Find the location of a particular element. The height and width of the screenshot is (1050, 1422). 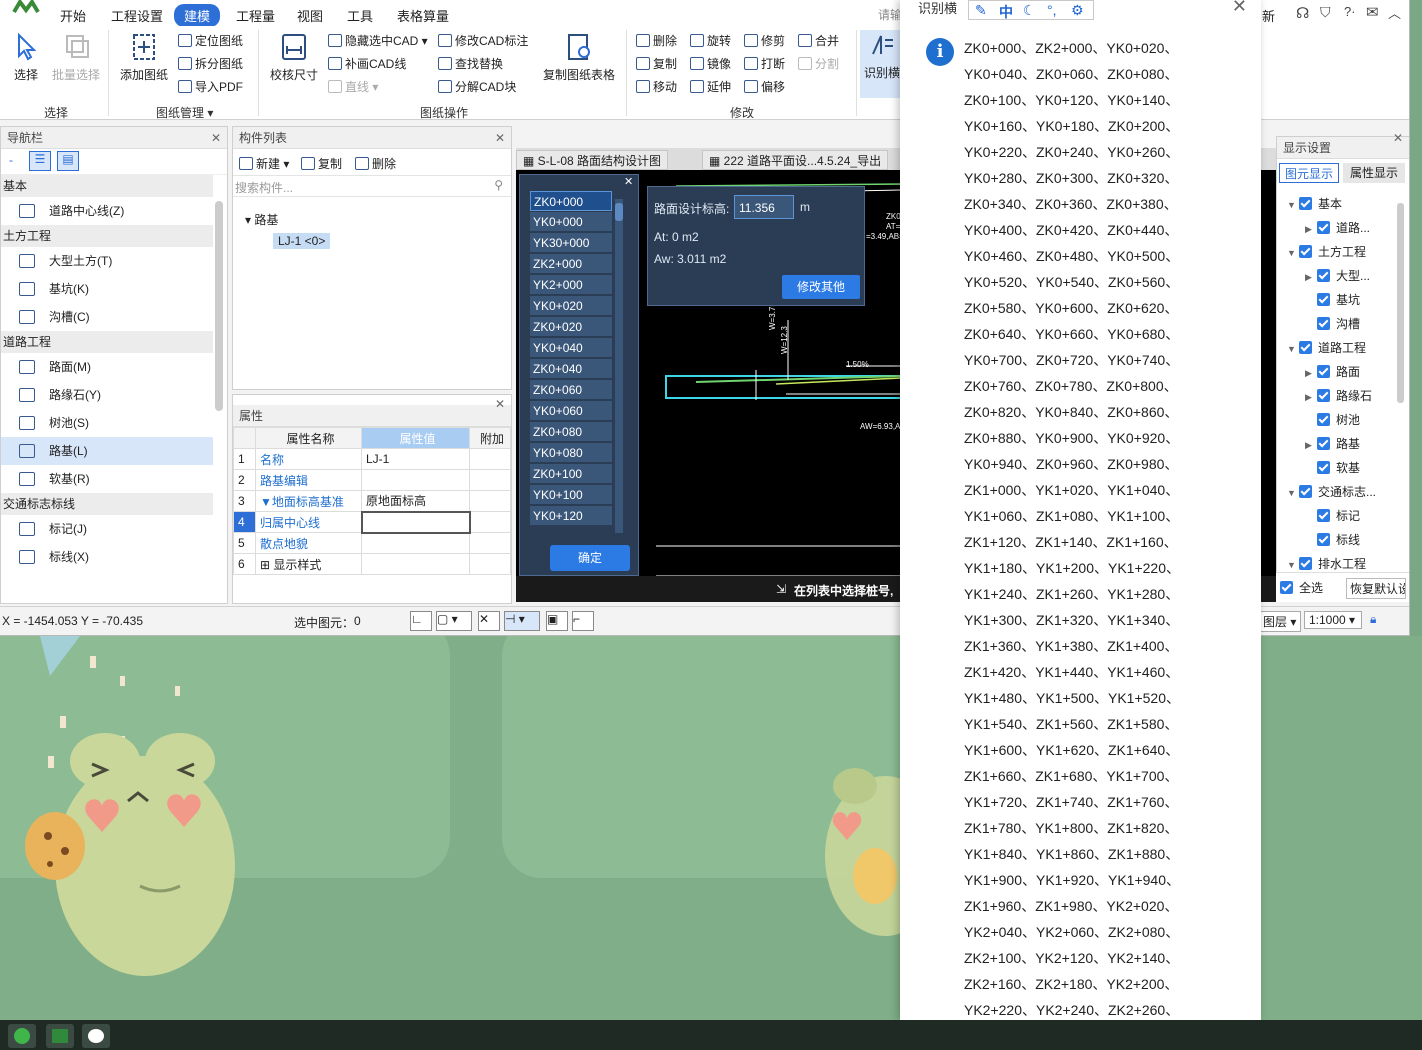

break-button: 打断 is located at coordinates (764, 63).